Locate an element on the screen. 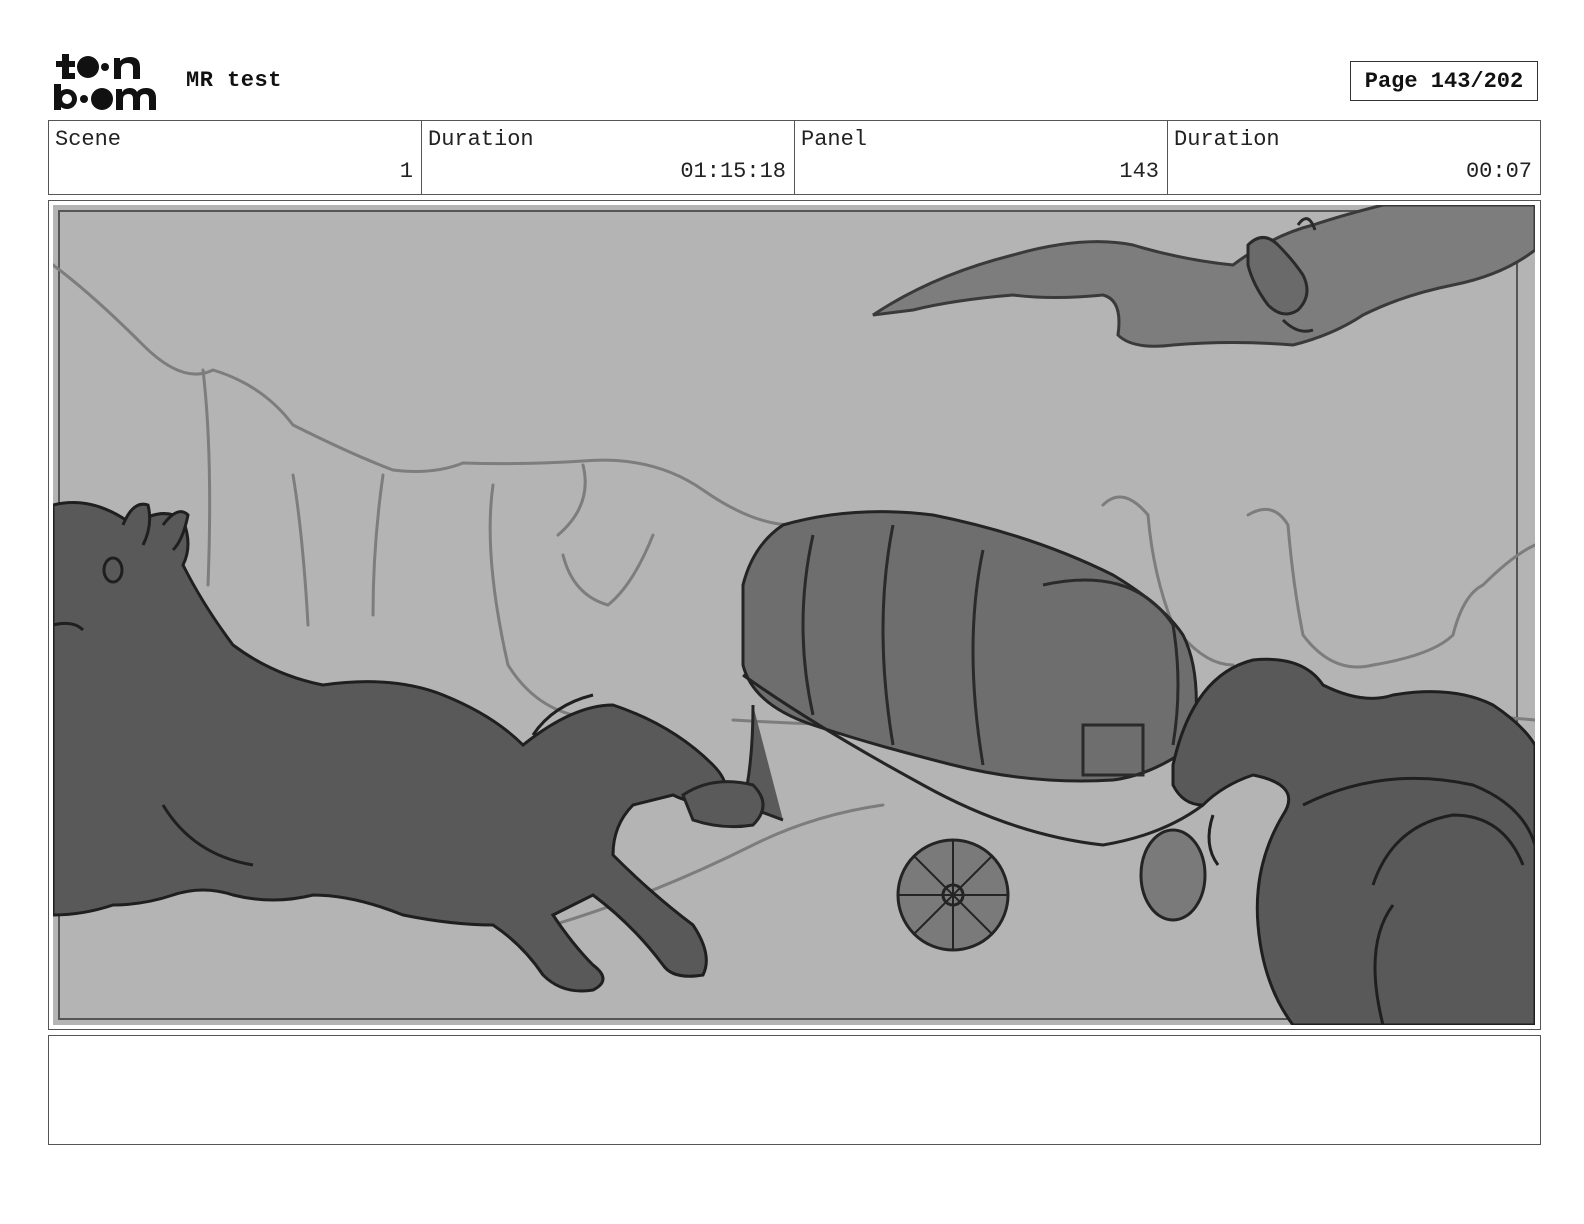 This screenshot has height=1224, width=1584. scene-duration-label: Duration is located at coordinates (481, 139).